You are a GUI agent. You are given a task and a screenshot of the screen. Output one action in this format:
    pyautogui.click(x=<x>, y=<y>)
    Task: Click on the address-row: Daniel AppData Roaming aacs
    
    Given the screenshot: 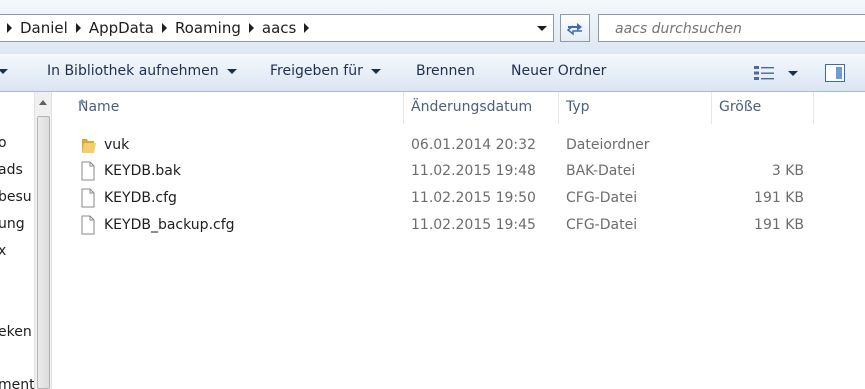 What is the action you would take?
    pyautogui.click(x=432, y=27)
    